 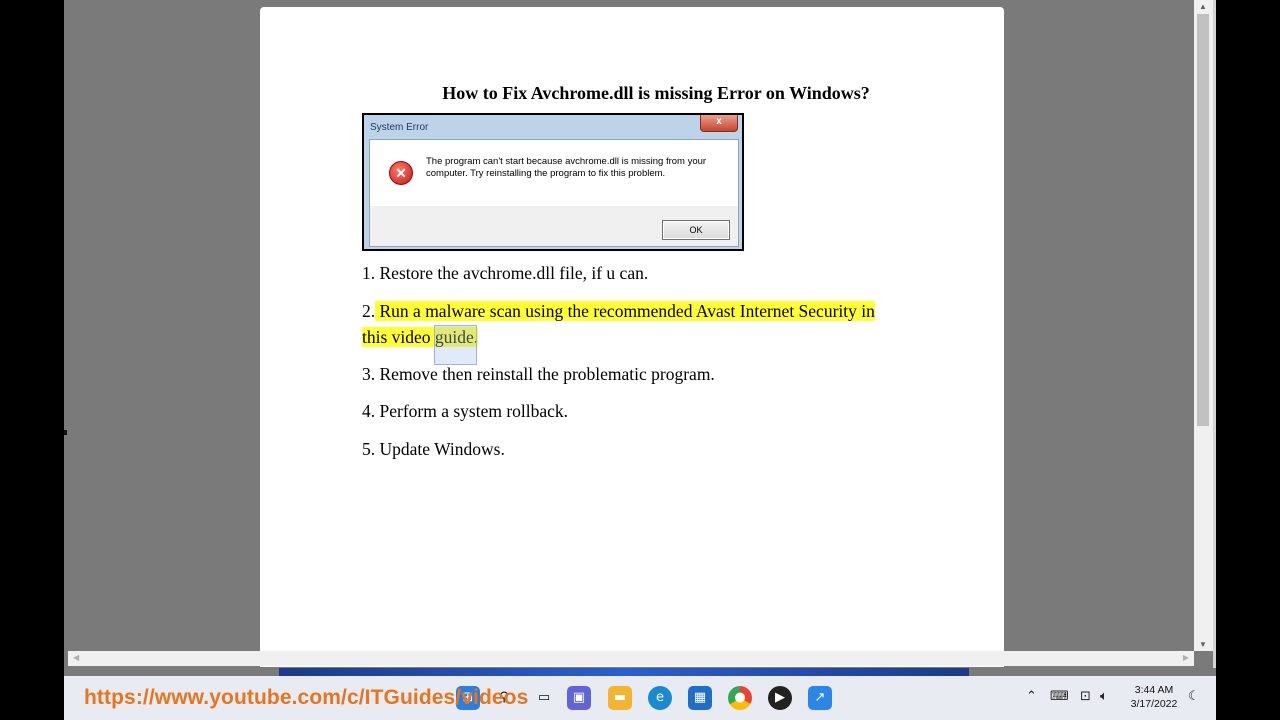 I want to click on step-text: Update Windows., so click(x=442, y=449).